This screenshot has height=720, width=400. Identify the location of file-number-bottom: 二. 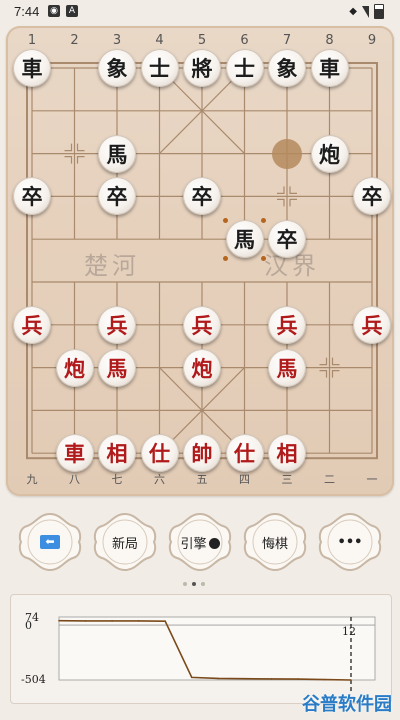
(329, 479).